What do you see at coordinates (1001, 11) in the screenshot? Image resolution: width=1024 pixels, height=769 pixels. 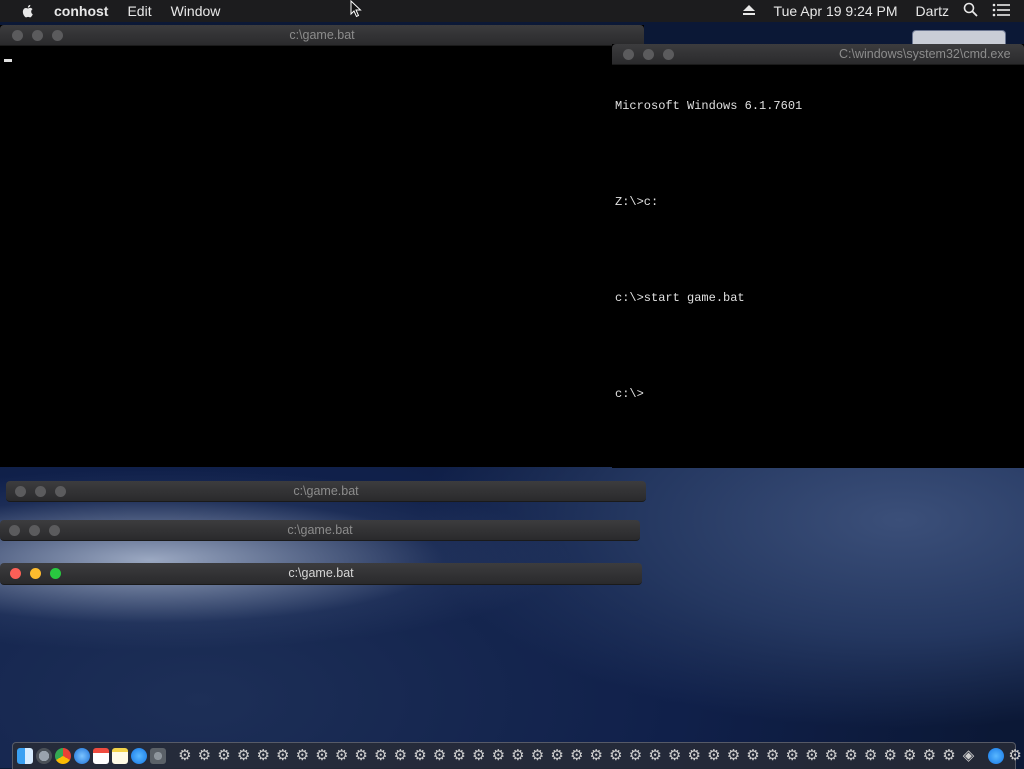 I see `notification-center-icon` at bounding box center [1001, 11].